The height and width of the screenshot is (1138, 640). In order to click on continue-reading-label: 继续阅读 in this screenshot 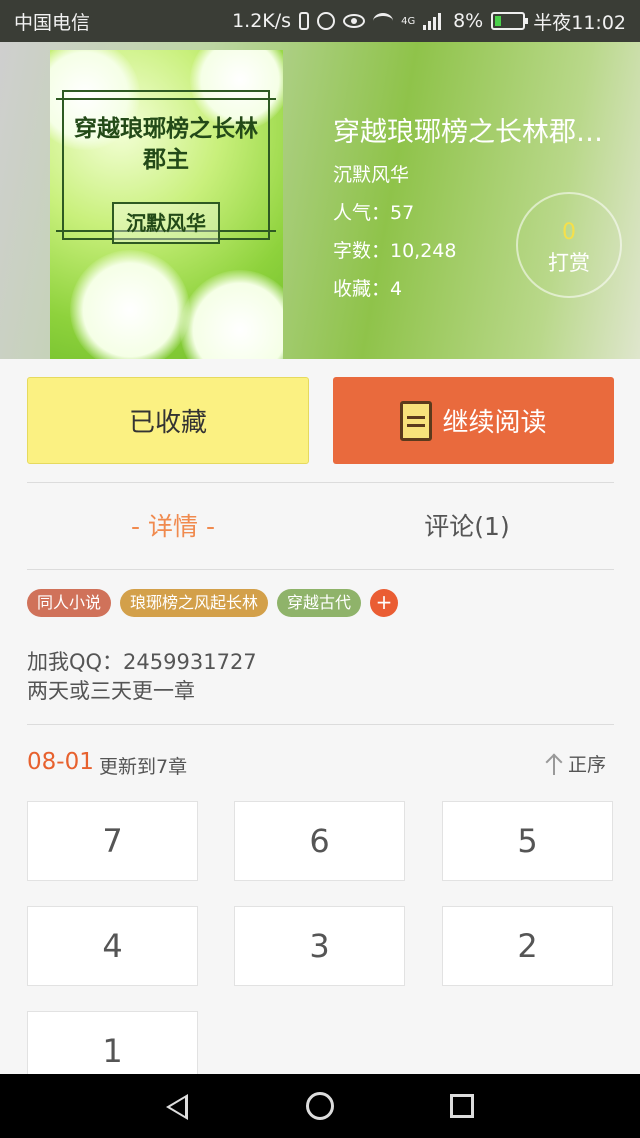, I will do `click(494, 423)`.